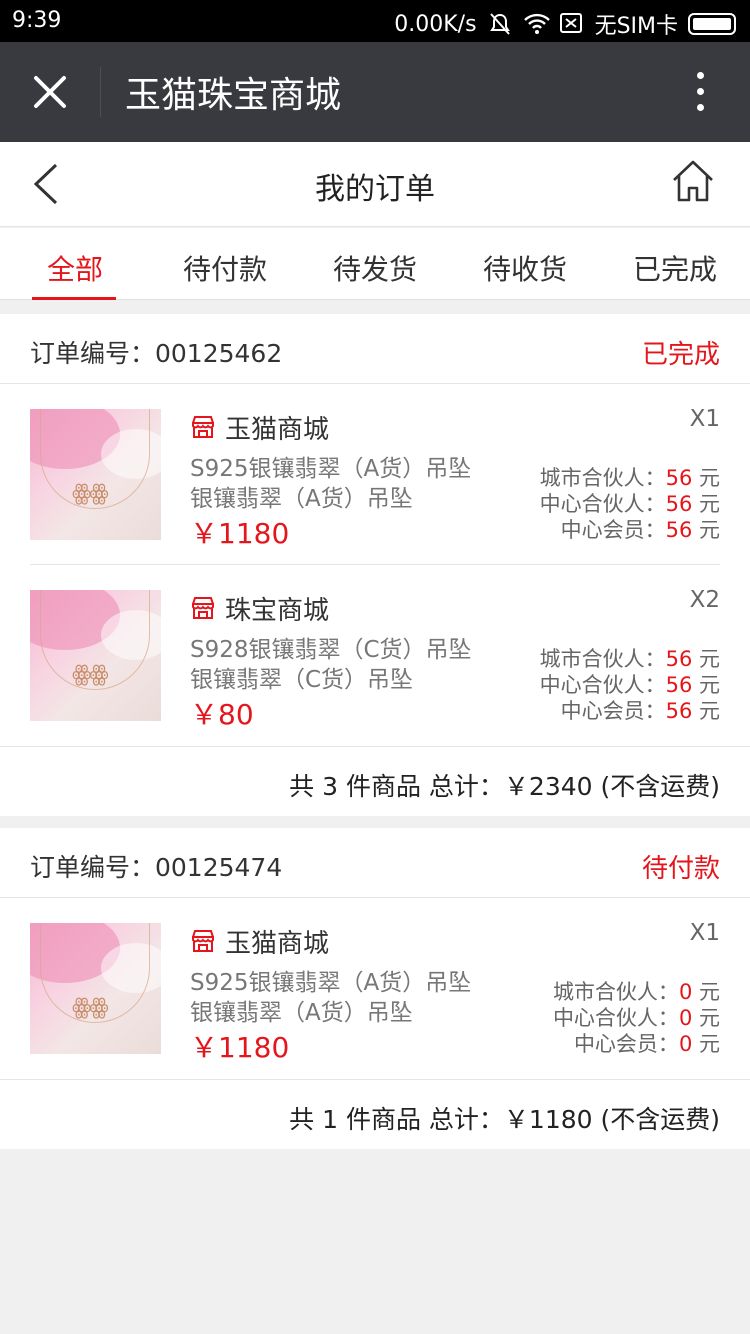 Image resolution: width=750 pixels, height=1334 pixels. I want to click on no-sim-icon, so click(572, 24).